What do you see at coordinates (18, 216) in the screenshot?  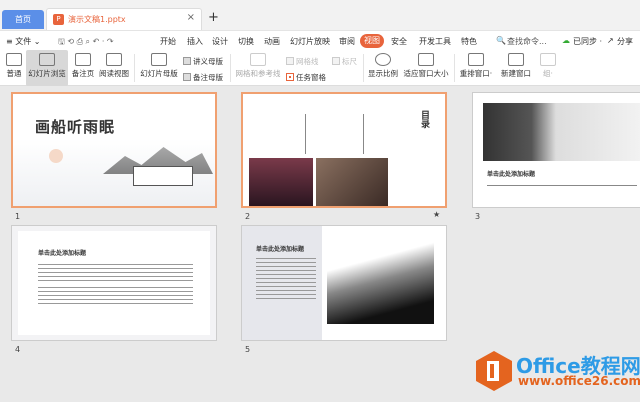 I see `slide-number: 1` at bounding box center [18, 216].